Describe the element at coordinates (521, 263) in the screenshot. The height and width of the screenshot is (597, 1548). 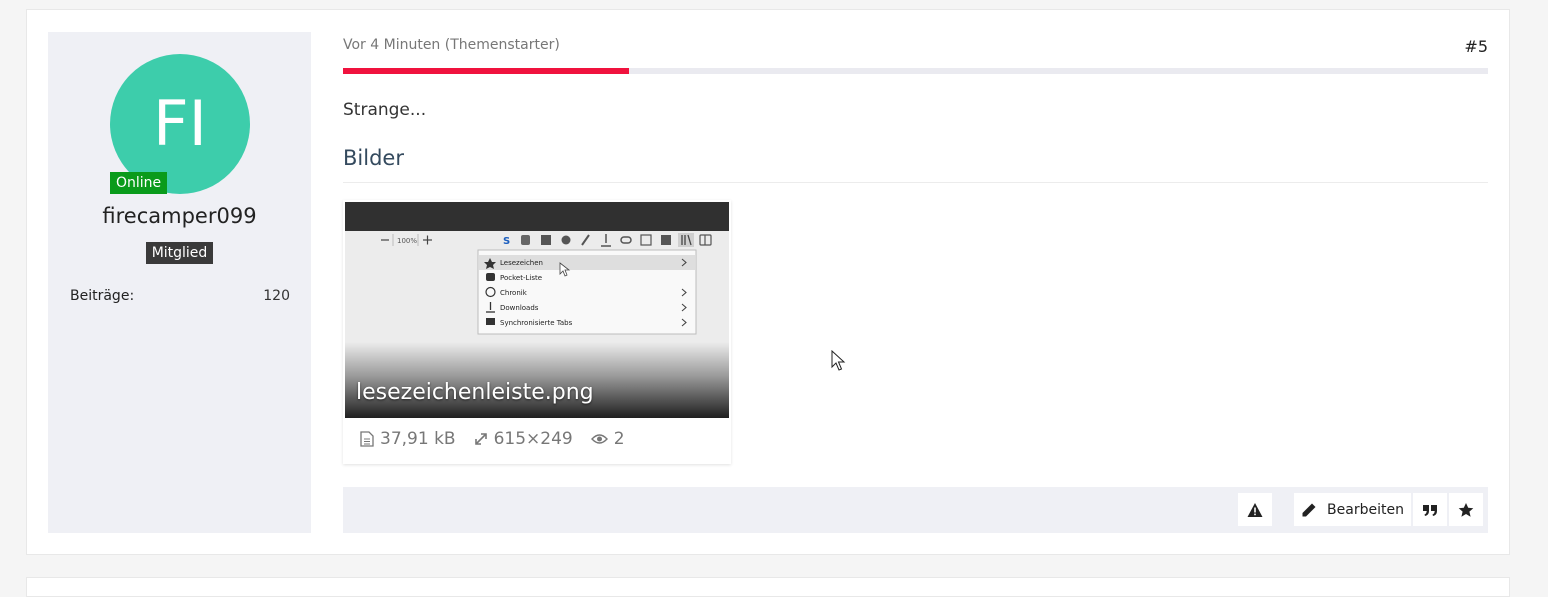
I see `thumbnail-menu-item: Lesezeichen` at that location.